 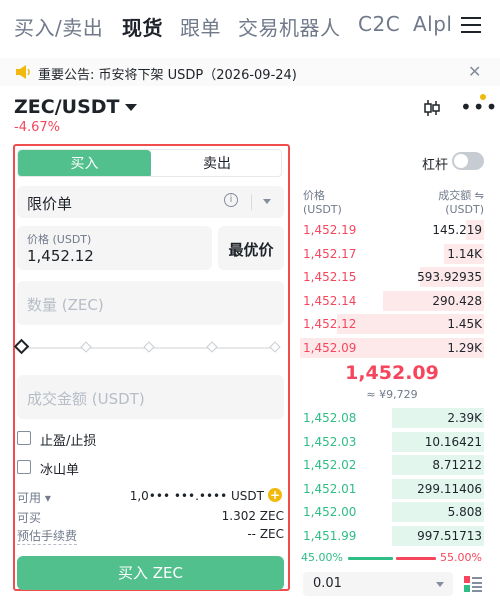 What do you see at coordinates (47, 536) in the screenshot?
I see `fee-label: 预估手续费` at bounding box center [47, 536].